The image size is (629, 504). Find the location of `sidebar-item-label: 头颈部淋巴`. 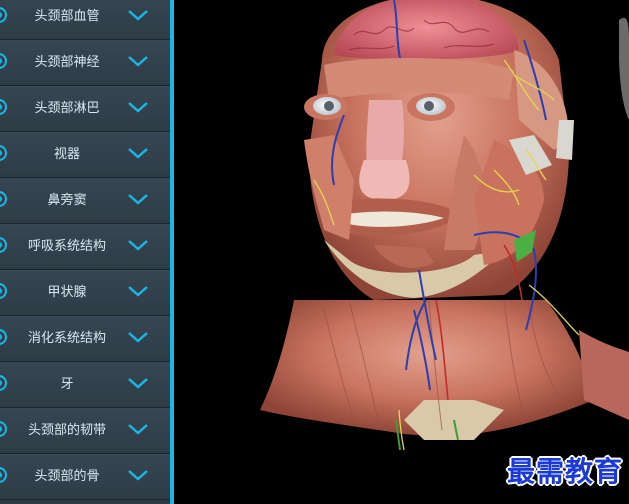

sidebar-item-label: 头颈部淋巴 is located at coordinates (67, 108).